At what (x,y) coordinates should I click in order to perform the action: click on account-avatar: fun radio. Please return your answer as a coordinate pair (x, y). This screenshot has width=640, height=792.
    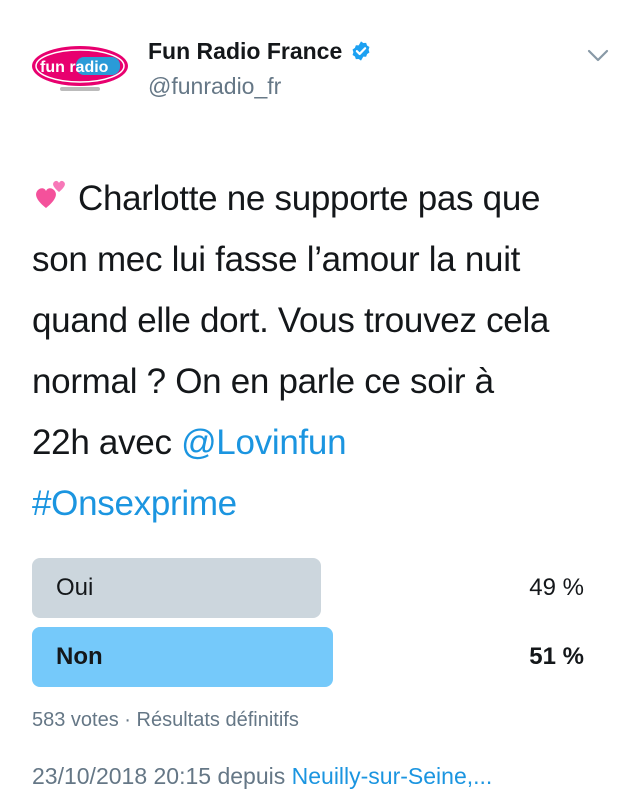
    Looking at the image, I should click on (80, 68).